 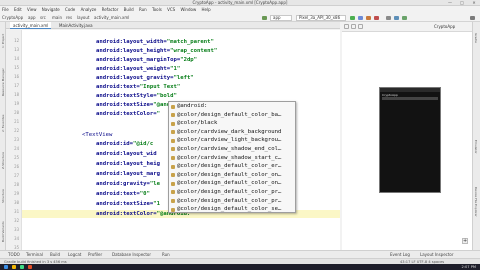 What do you see at coordinates (360, 26) in the screenshot?
I see `device-preview-icon` at bounding box center [360, 26].